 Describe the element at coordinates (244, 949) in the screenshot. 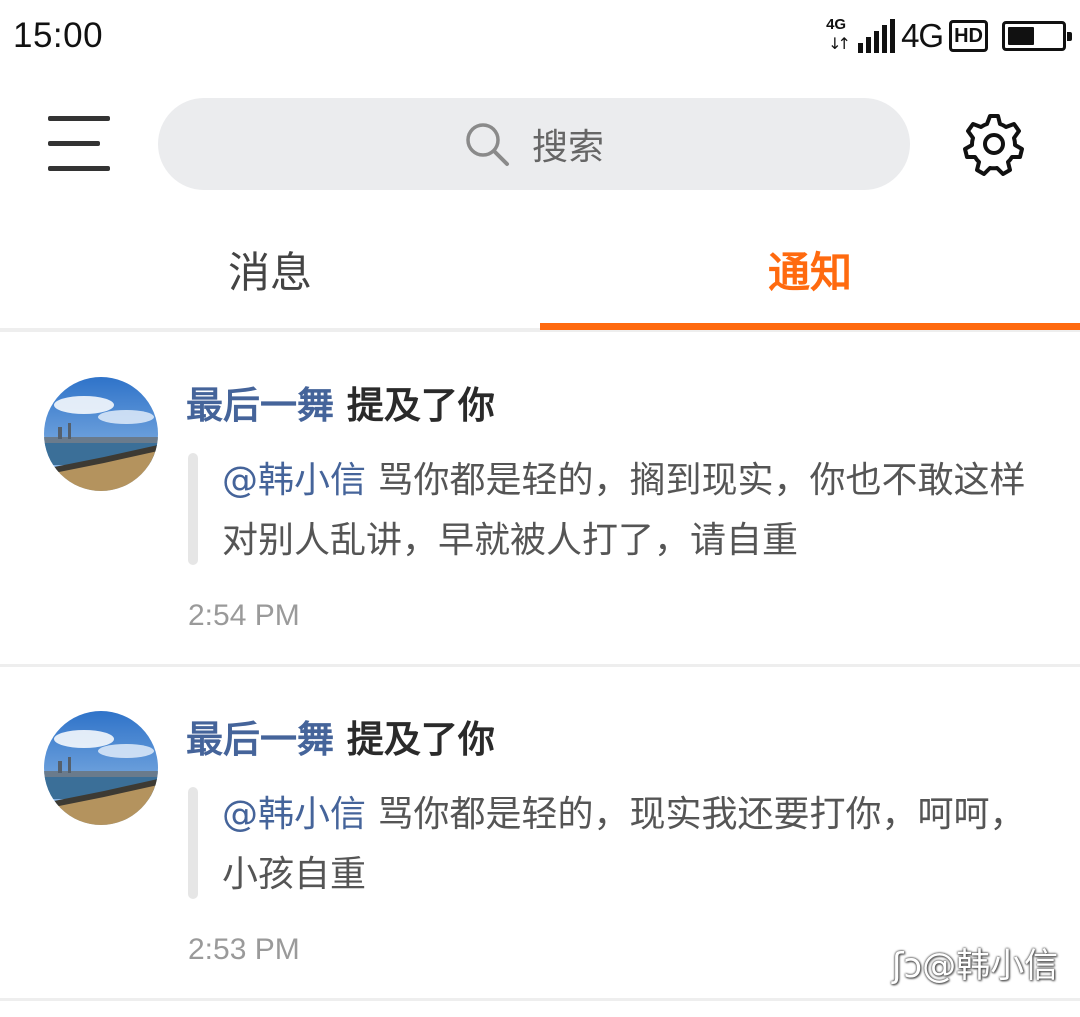

I see `notification-time: 2:53 PM` at that location.